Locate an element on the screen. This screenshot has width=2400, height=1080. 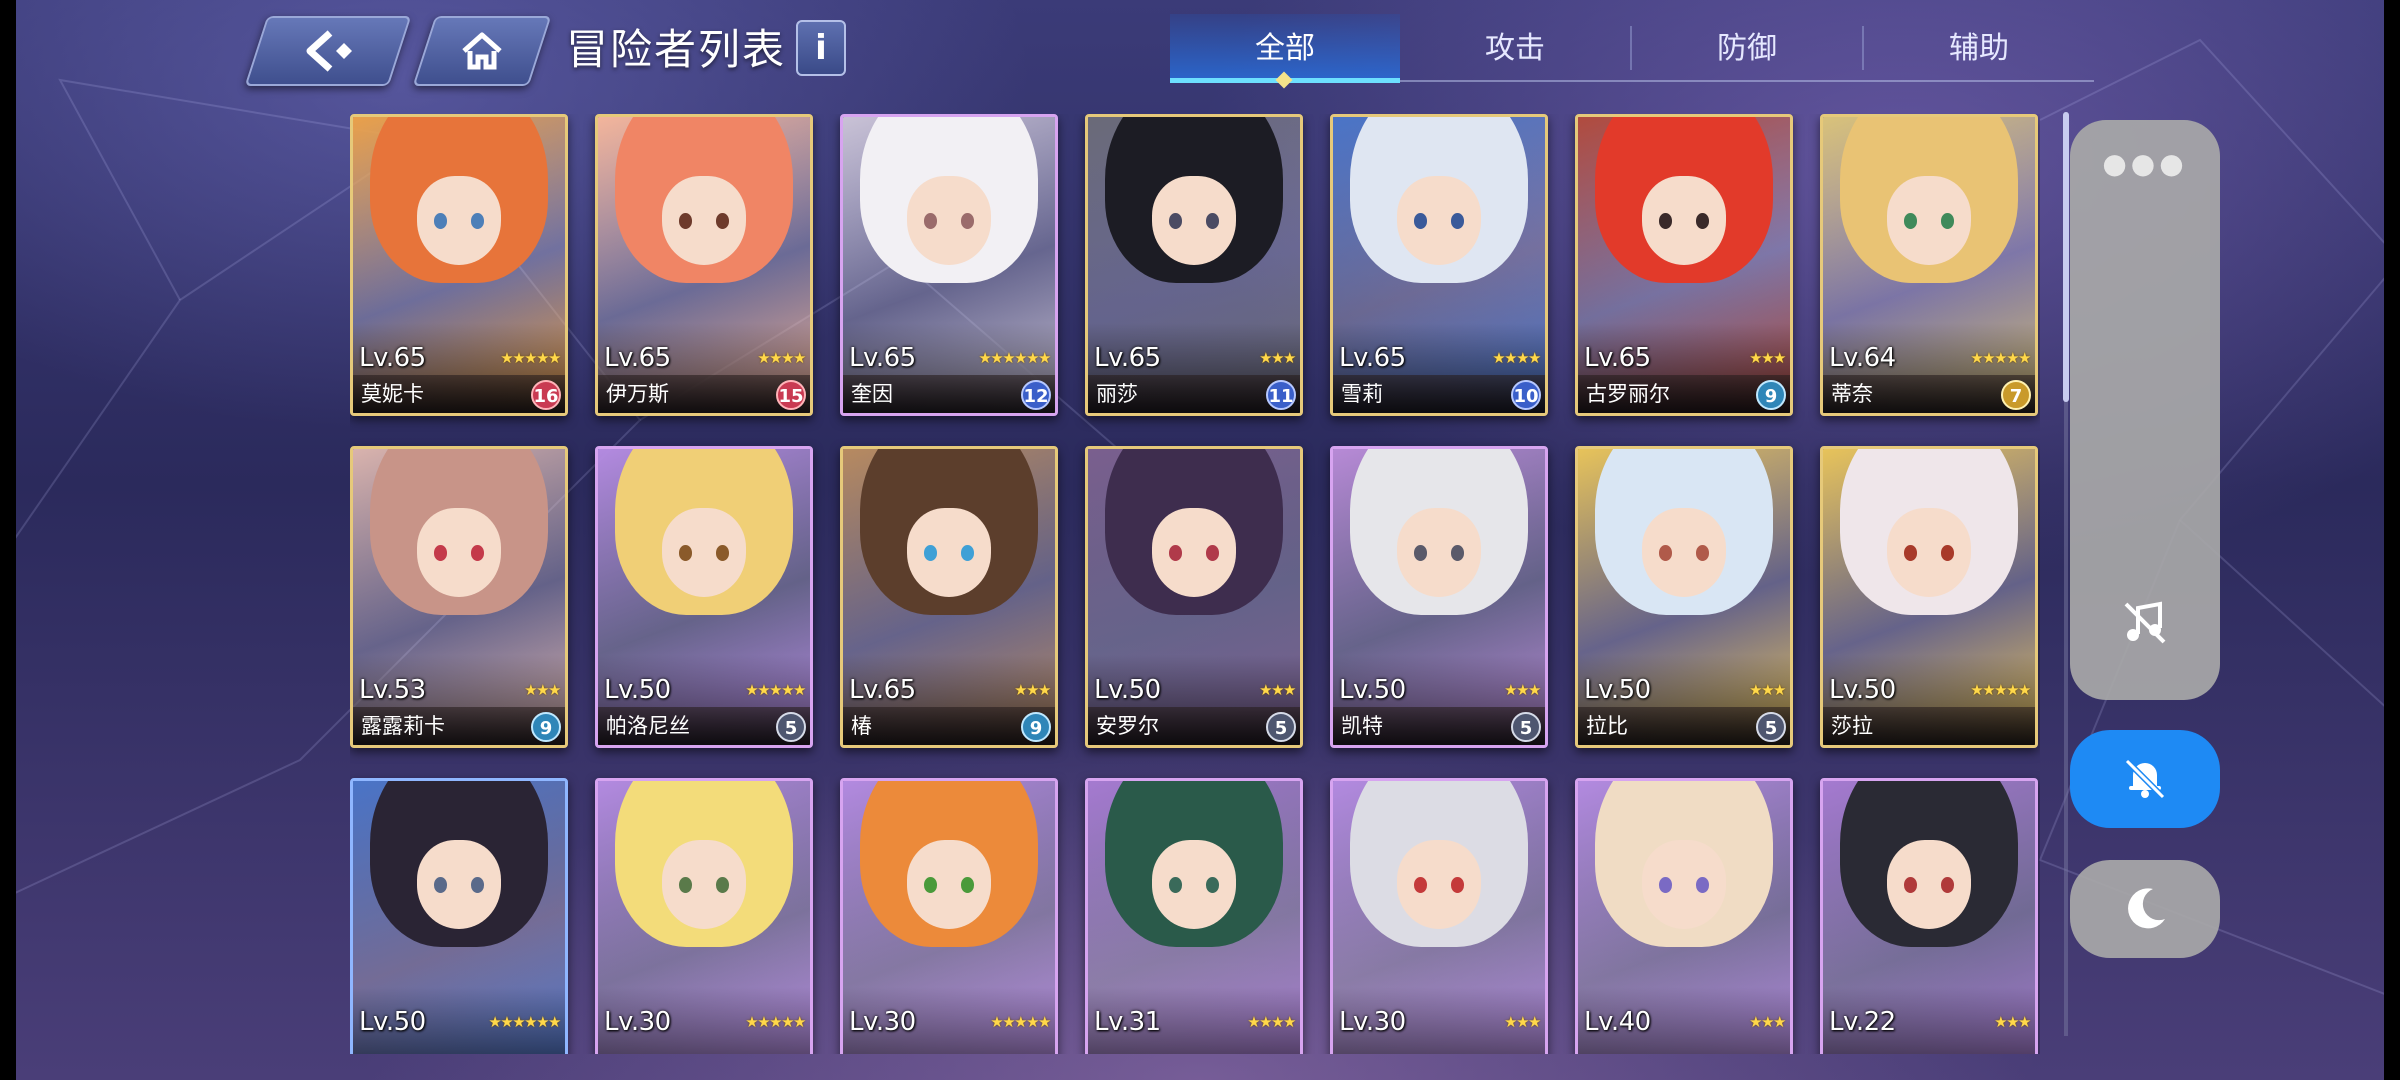
adventurer-card: Lv.65 ★★★★★★ 奎因 12 is located at coordinates (949, 265).